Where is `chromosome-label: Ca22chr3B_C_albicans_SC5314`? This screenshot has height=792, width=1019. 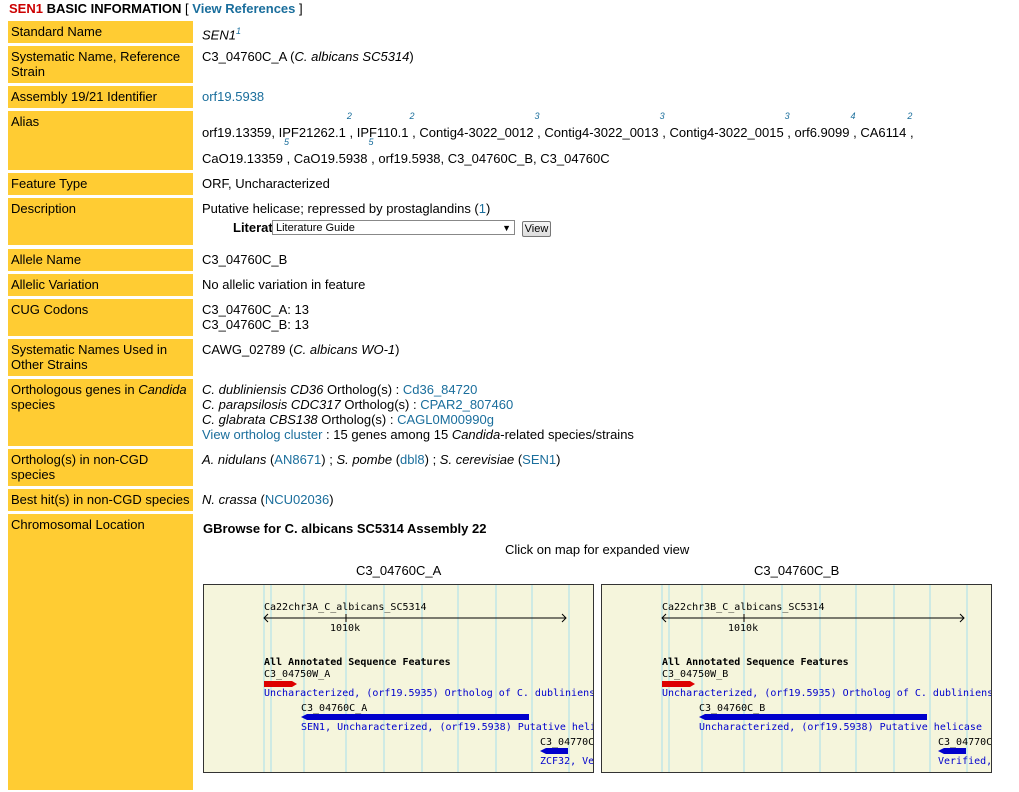
chromosome-label: Ca22chr3B_C_albicans_SC5314 is located at coordinates (743, 607).